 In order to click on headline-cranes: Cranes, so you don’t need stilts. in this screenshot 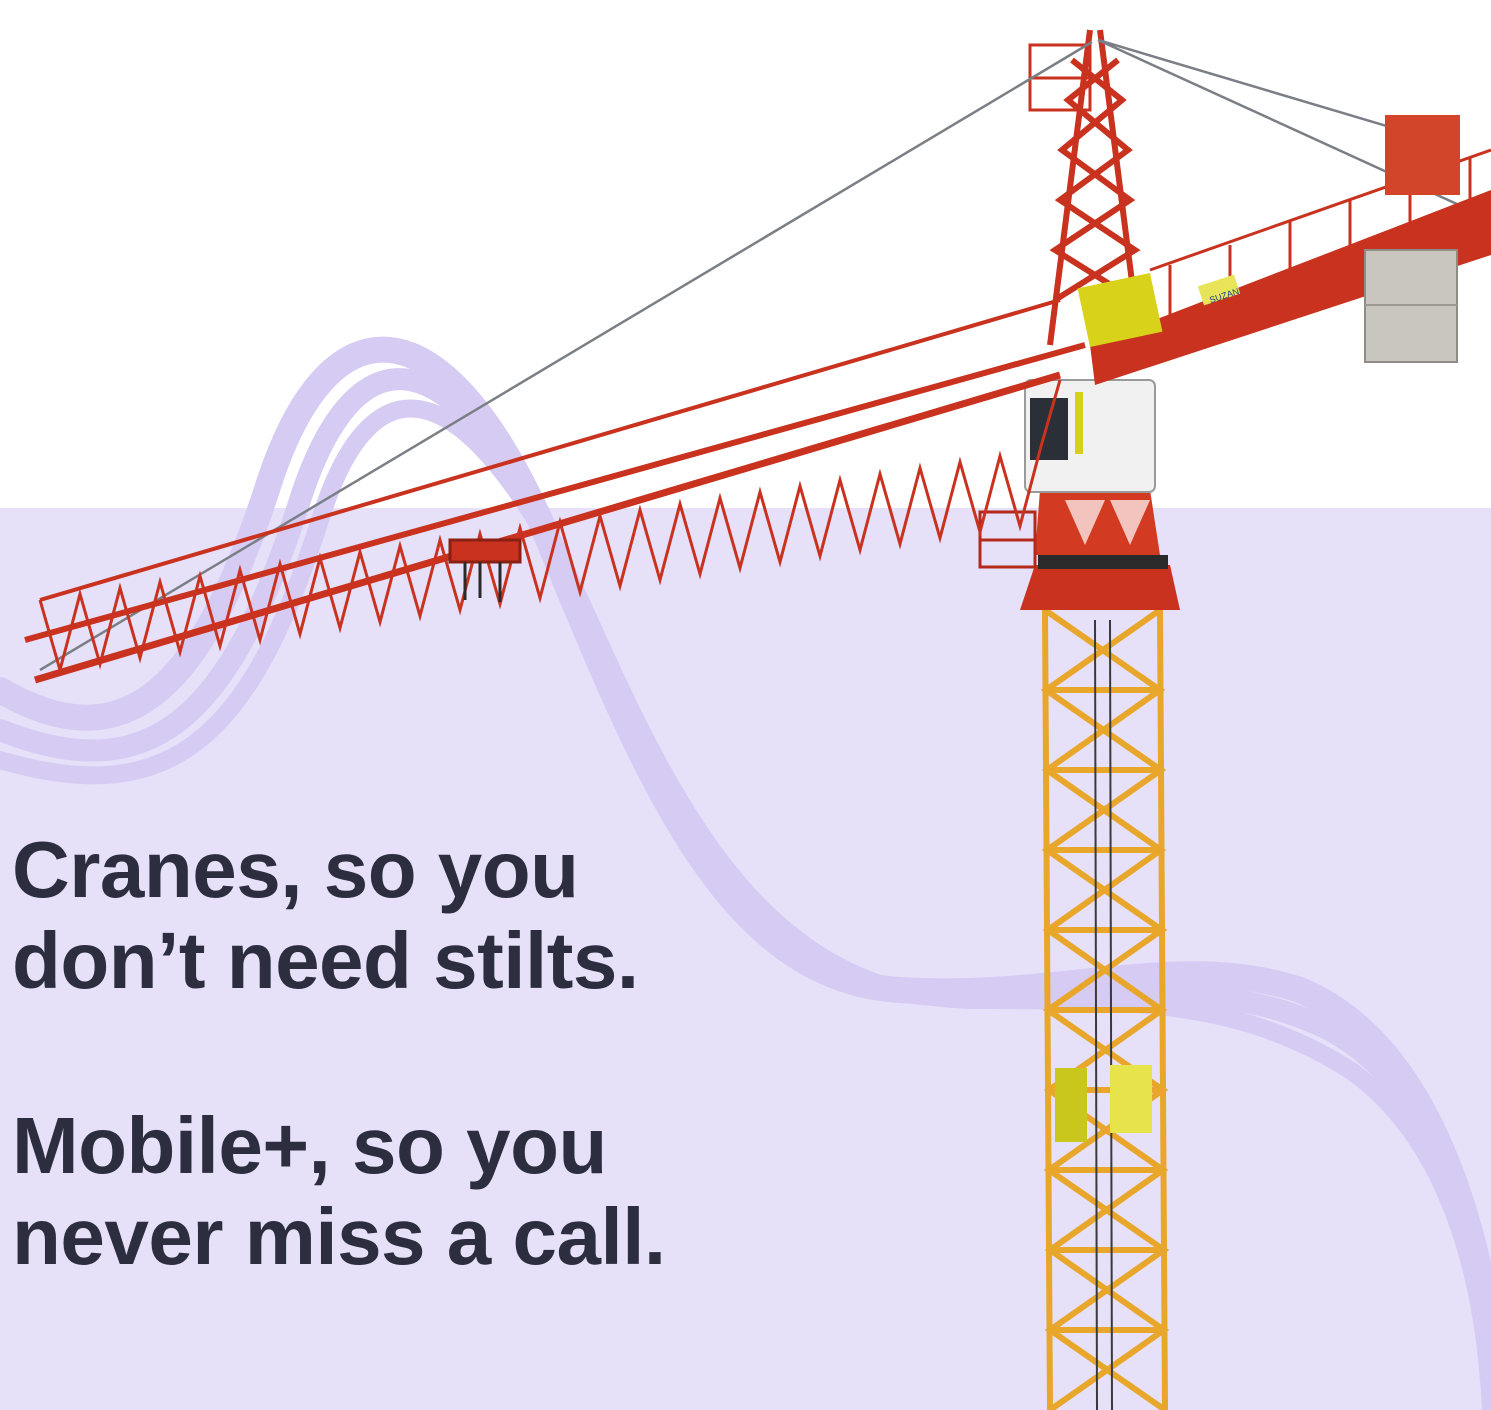, I will do `click(325, 915)`.